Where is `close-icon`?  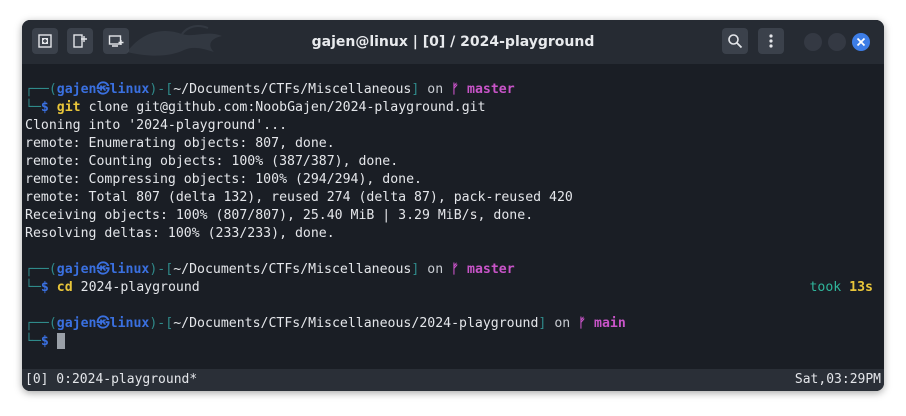 close-icon is located at coordinates (861, 42).